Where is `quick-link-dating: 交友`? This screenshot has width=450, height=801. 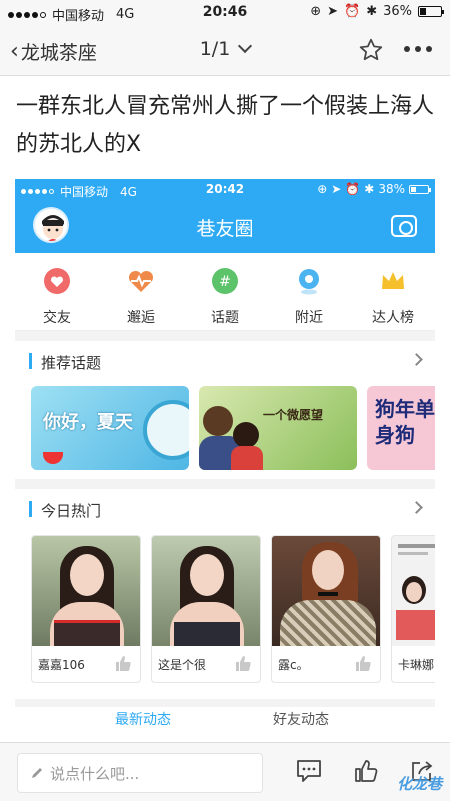
quick-link-dating: 交友 is located at coordinates (57, 297).